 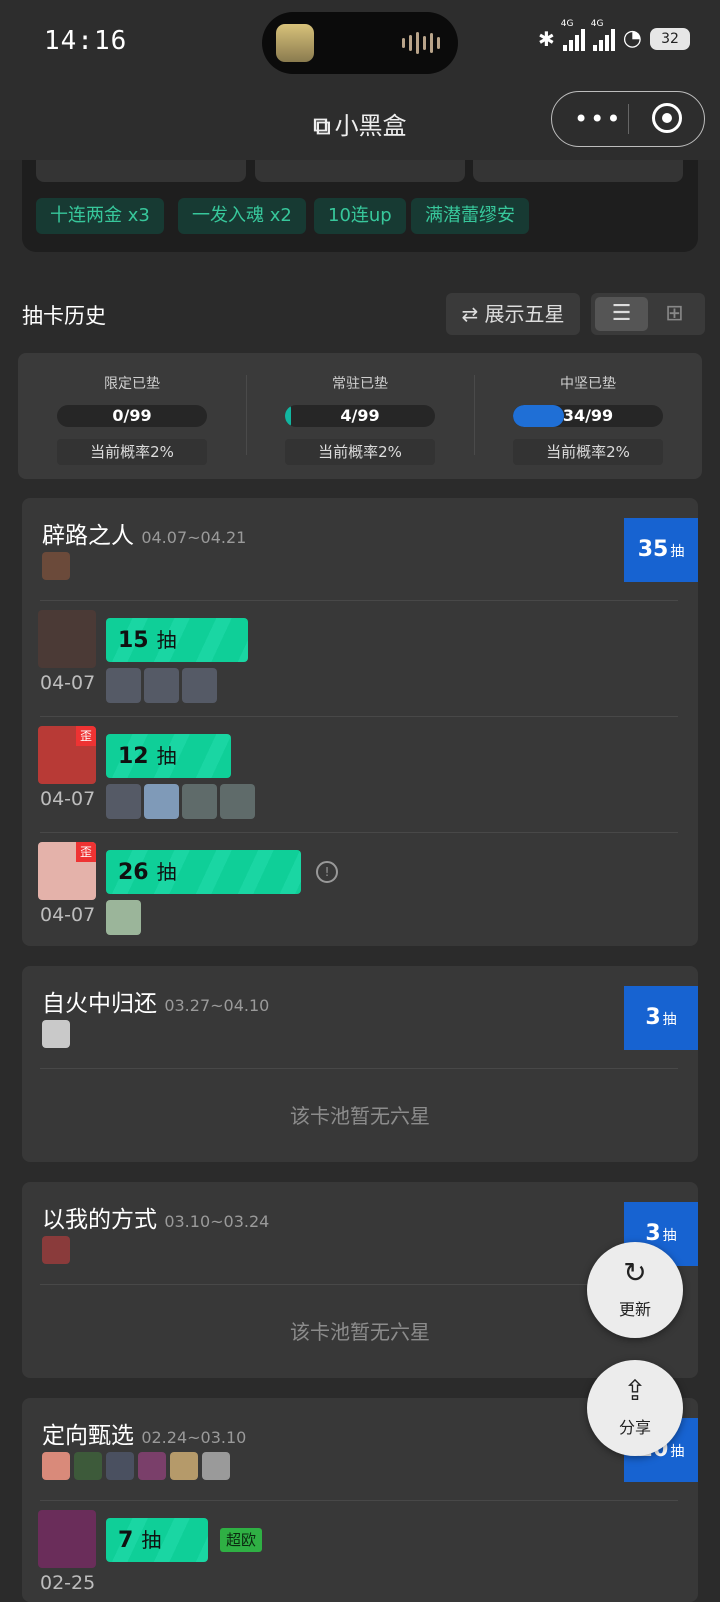 What do you see at coordinates (168, 756) in the screenshot?
I see `pull-count-bar: 12 抽` at bounding box center [168, 756].